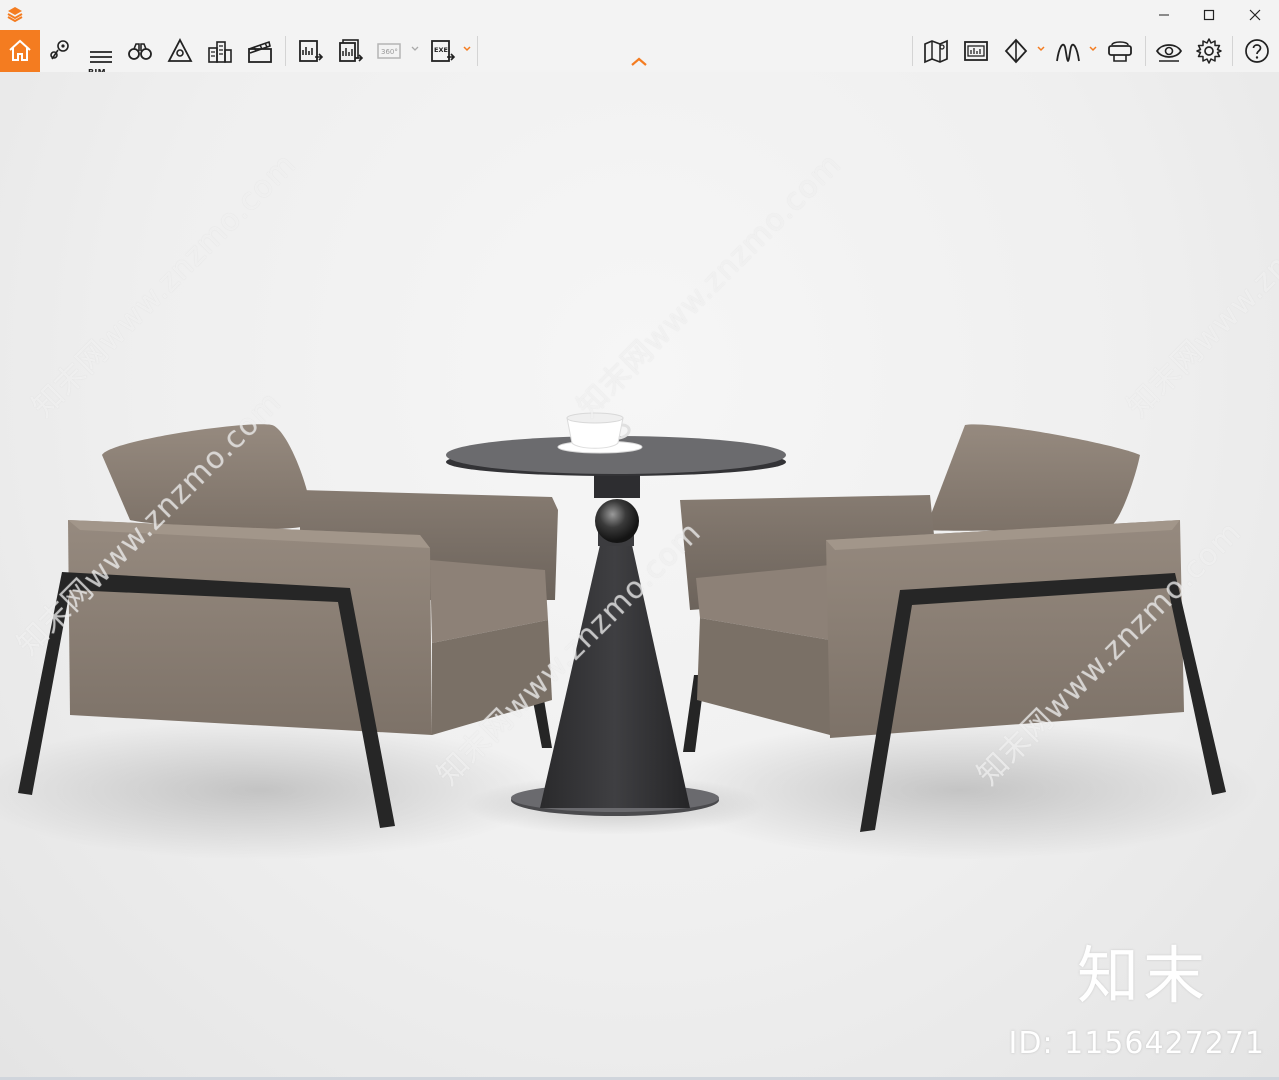 The height and width of the screenshot is (1080, 1279). What do you see at coordinates (639, 15) in the screenshot?
I see `title-bar` at bounding box center [639, 15].